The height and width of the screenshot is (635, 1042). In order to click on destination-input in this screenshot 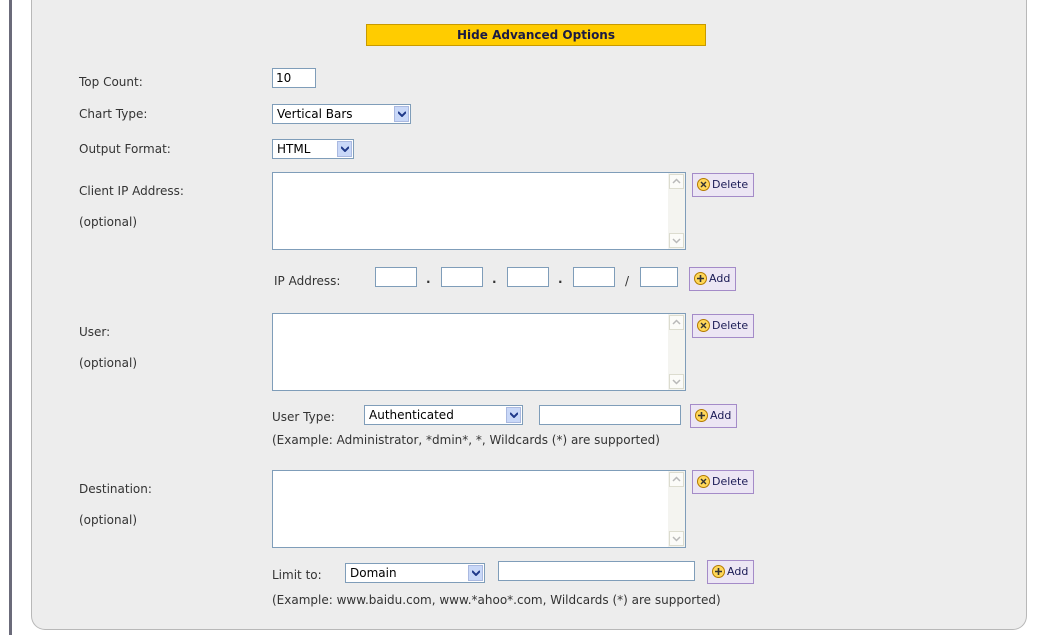, I will do `click(596, 571)`.